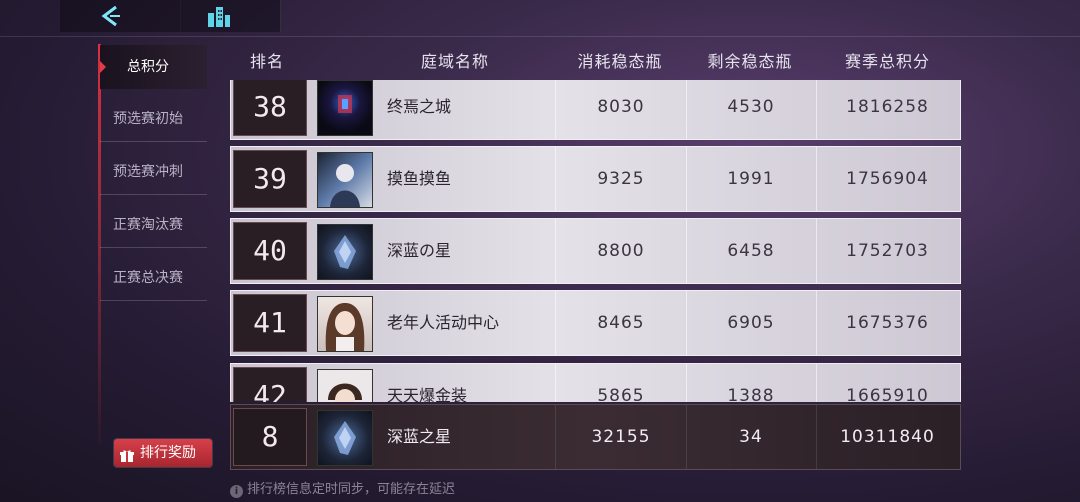  Describe the element at coordinates (471, 383) in the screenshot. I see `domain-name: 天天爆金装` at that location.